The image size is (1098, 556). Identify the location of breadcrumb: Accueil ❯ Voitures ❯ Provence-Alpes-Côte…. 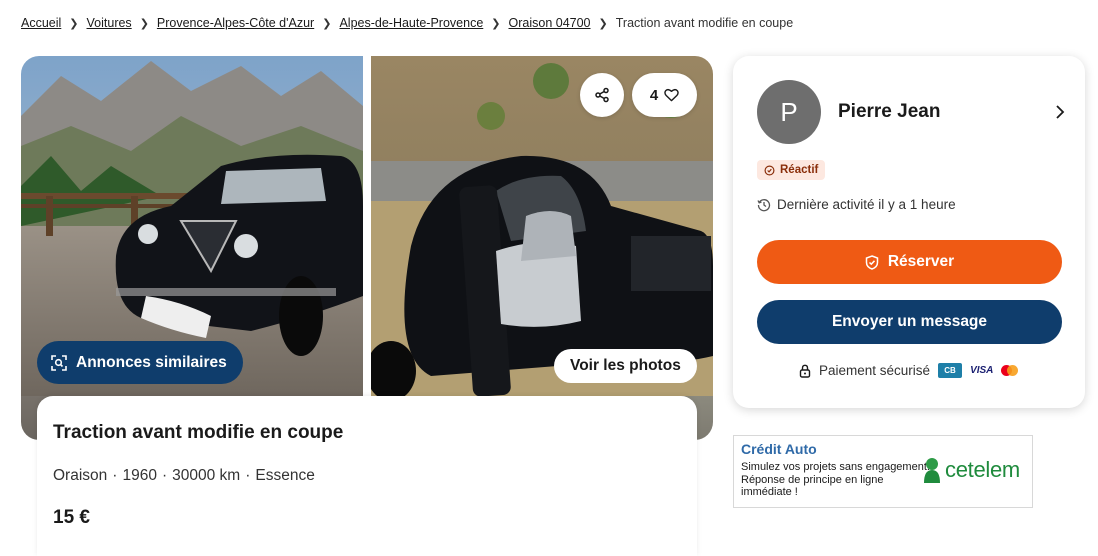
(407, 23).